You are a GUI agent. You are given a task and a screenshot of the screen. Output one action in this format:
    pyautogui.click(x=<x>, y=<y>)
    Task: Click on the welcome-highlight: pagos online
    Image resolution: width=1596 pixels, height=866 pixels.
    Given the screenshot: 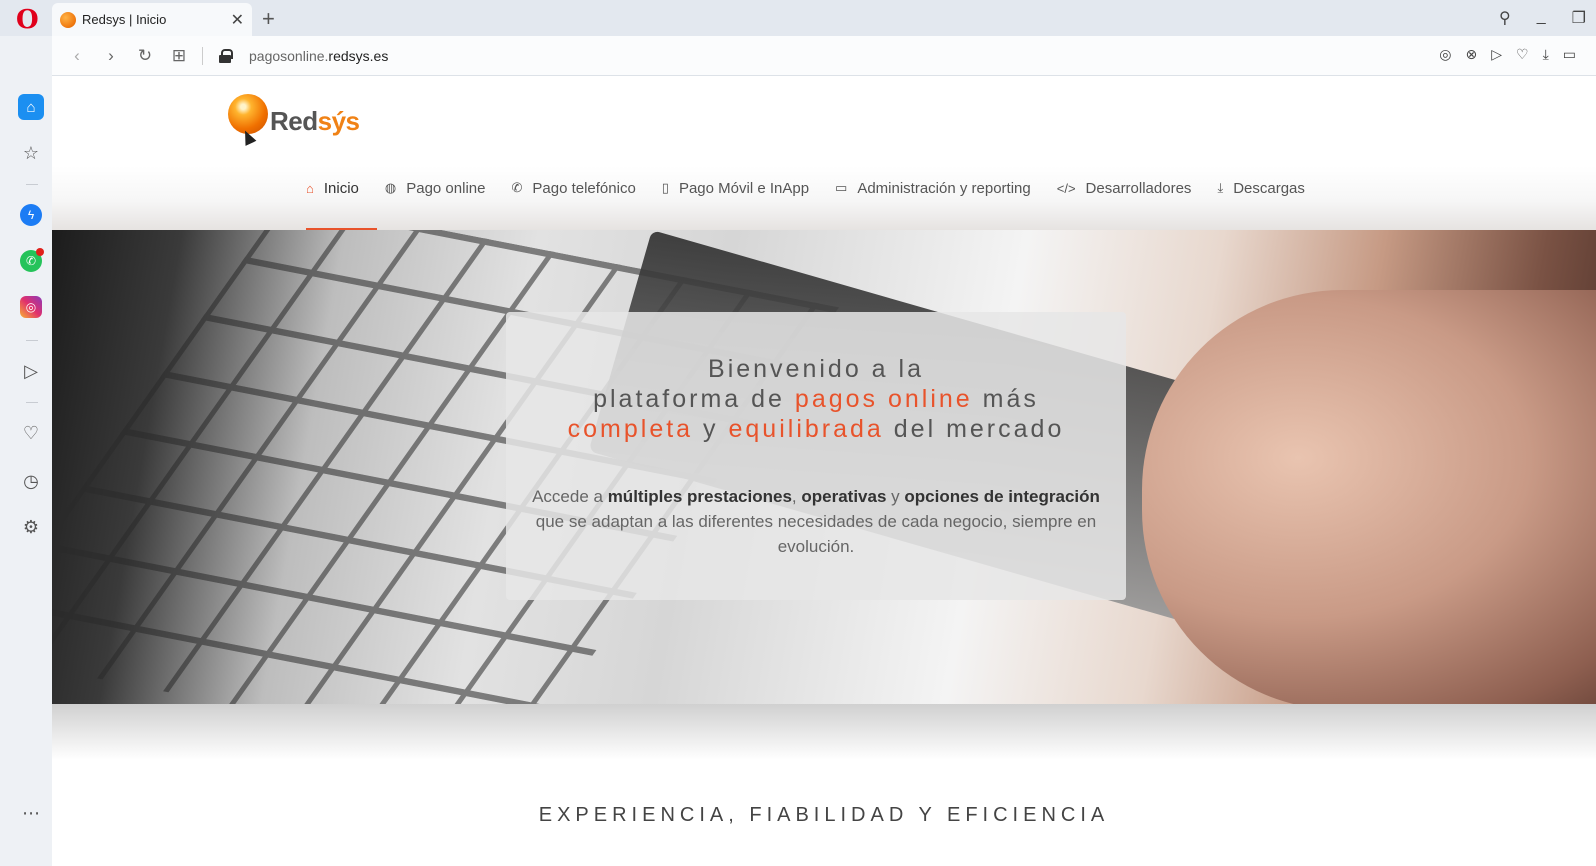 What is the action you would take?
    pyautogui.click(x=883, y=399)
    